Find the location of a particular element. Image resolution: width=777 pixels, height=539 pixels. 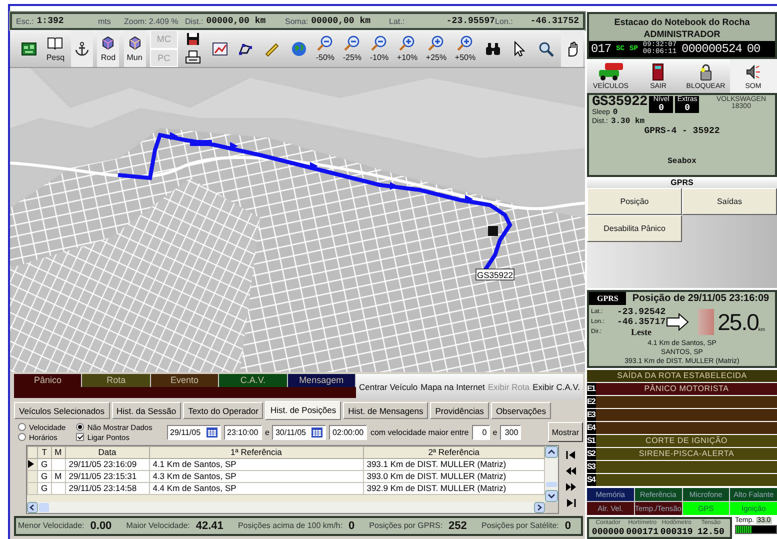

time-field: 02:00:00 is located at coordinates (348, 432).